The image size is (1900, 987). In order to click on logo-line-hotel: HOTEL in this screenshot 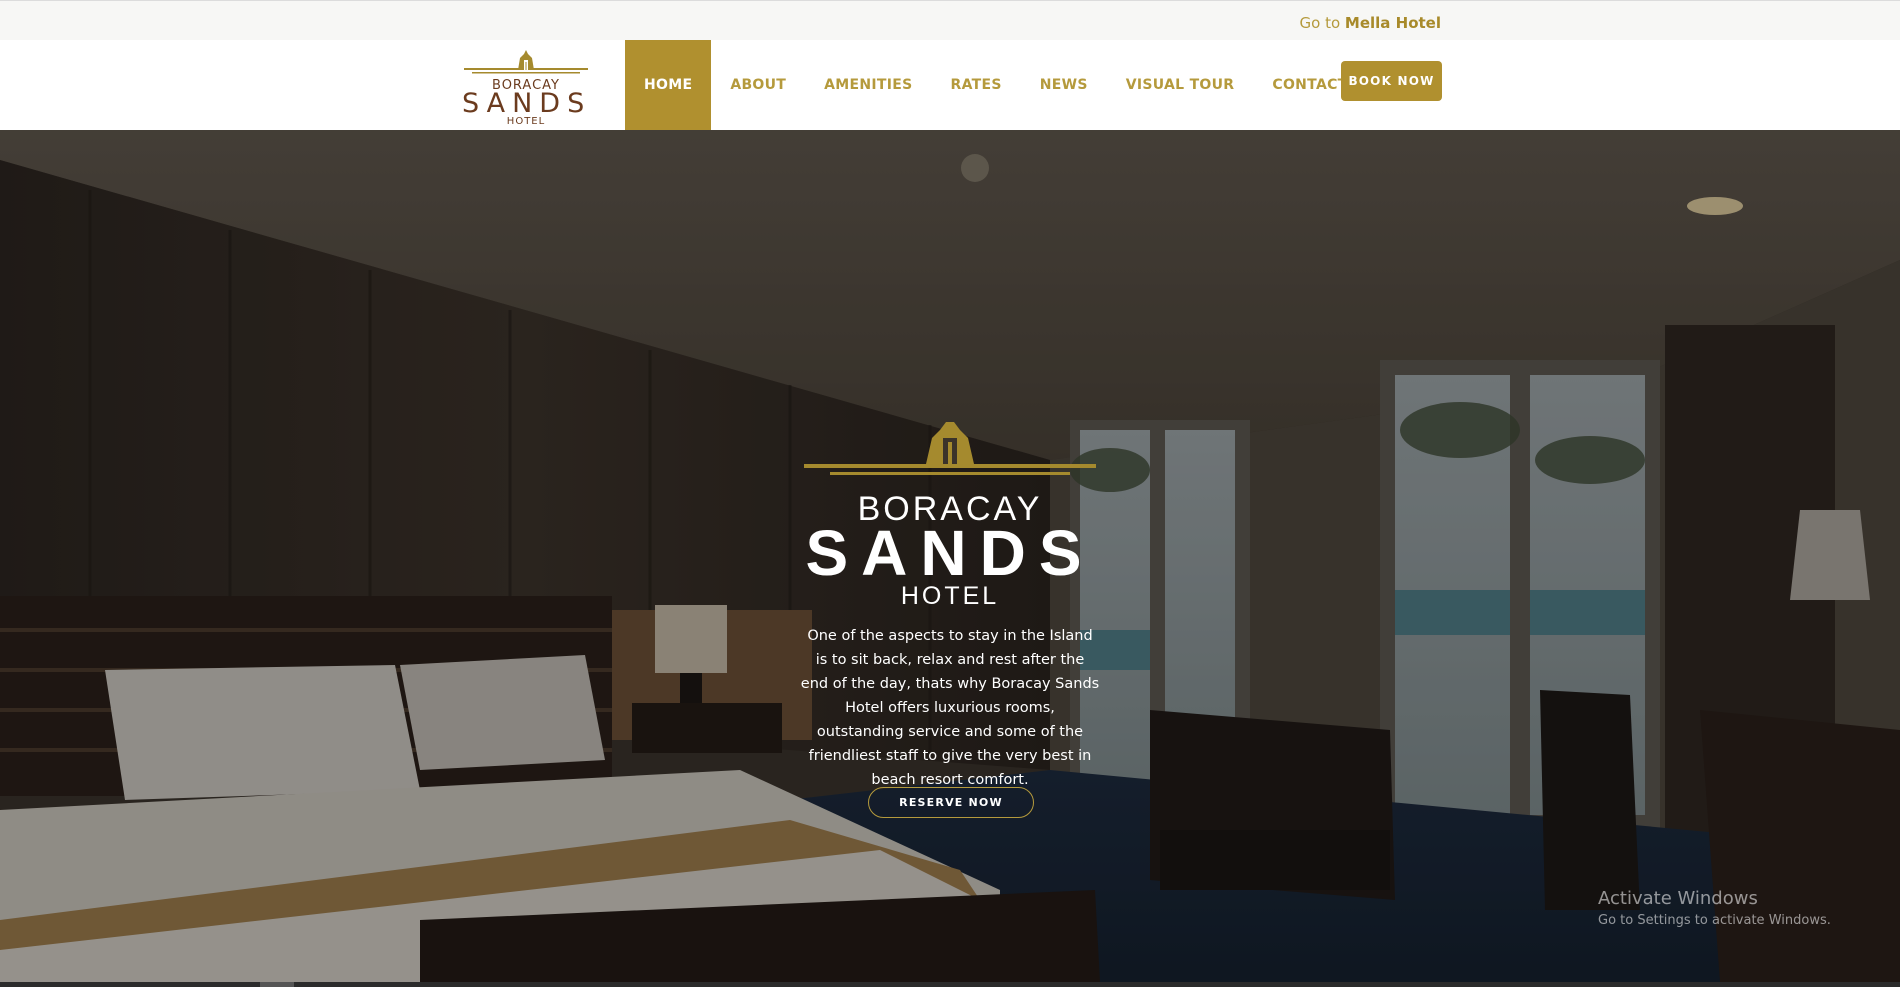, I will do `click(526, 121)`.